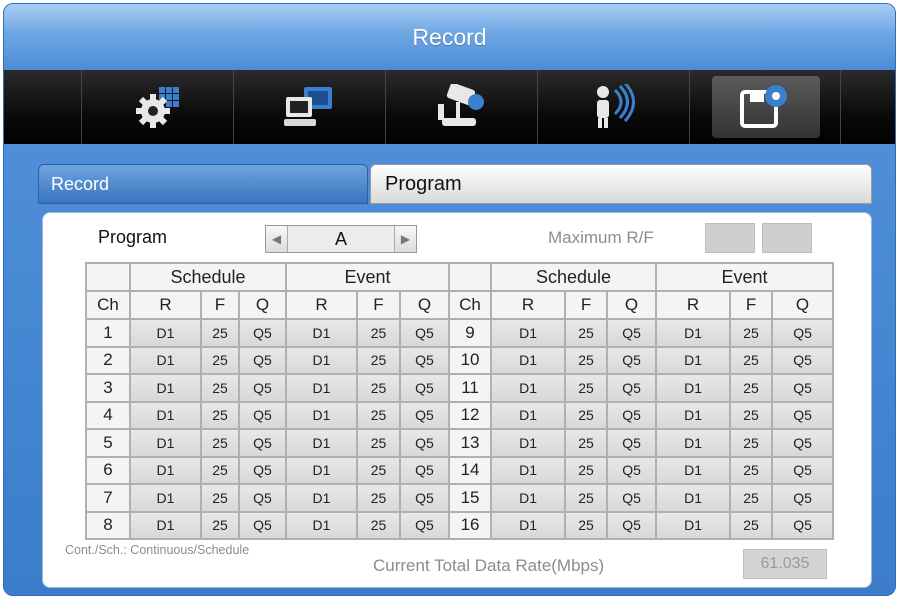  What do you see at coordinates (461, 107) in the screenshot?
I see `toolbar-camera-button` at bounding box center [461, 107].